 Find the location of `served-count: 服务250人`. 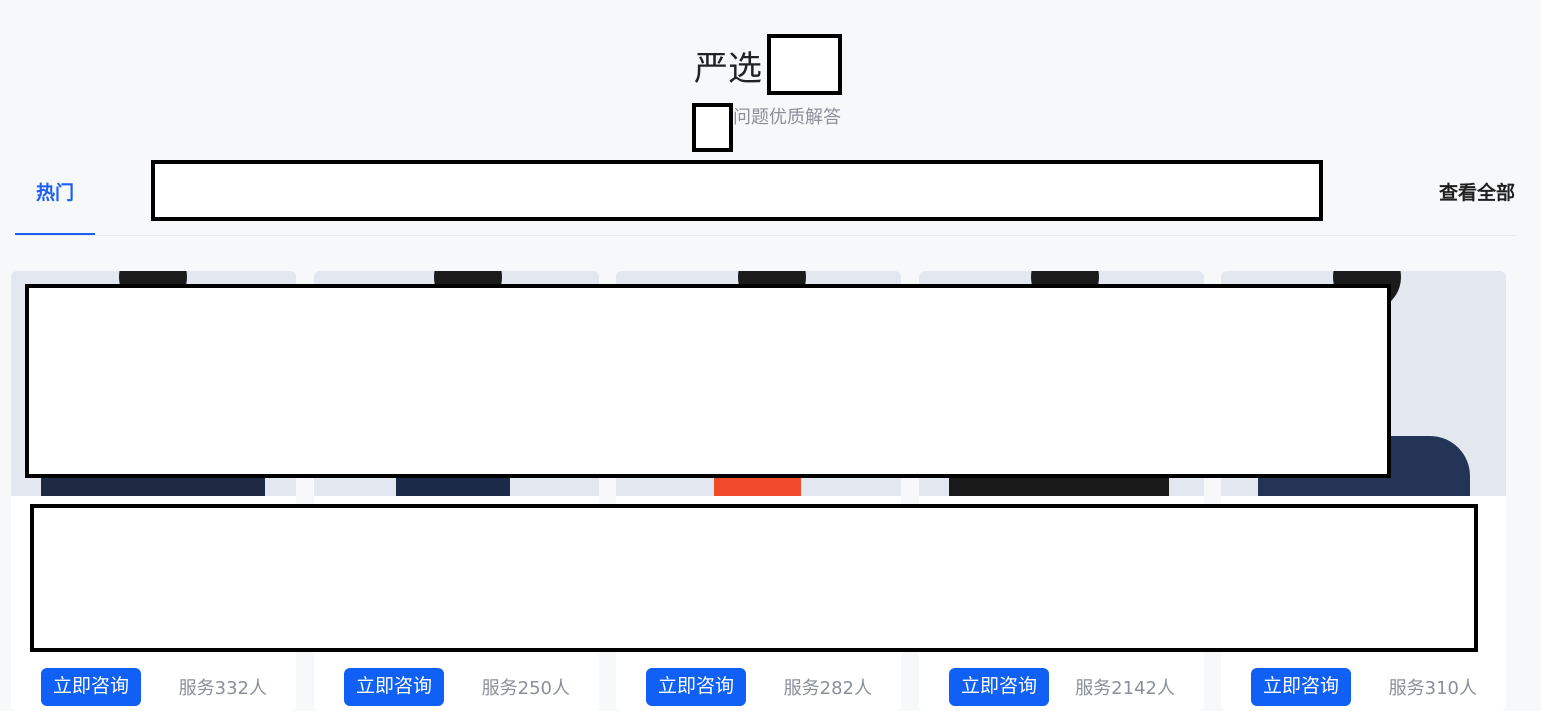

served-count: 服务250人 is located at coordinates (525, 688).